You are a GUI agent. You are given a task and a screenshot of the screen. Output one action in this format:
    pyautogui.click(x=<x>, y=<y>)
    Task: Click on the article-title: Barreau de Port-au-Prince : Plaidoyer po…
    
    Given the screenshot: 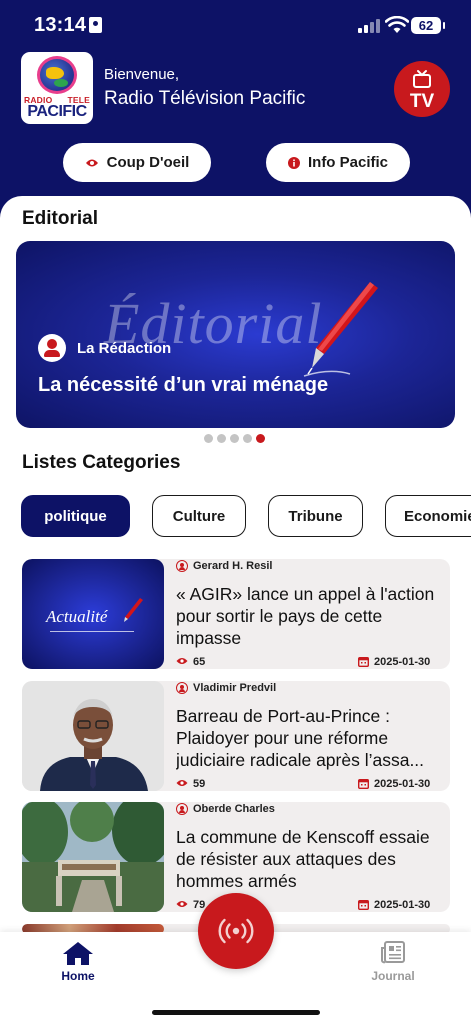 What is the action you would take?
    pyautogui.click(x=300, y=738)
    